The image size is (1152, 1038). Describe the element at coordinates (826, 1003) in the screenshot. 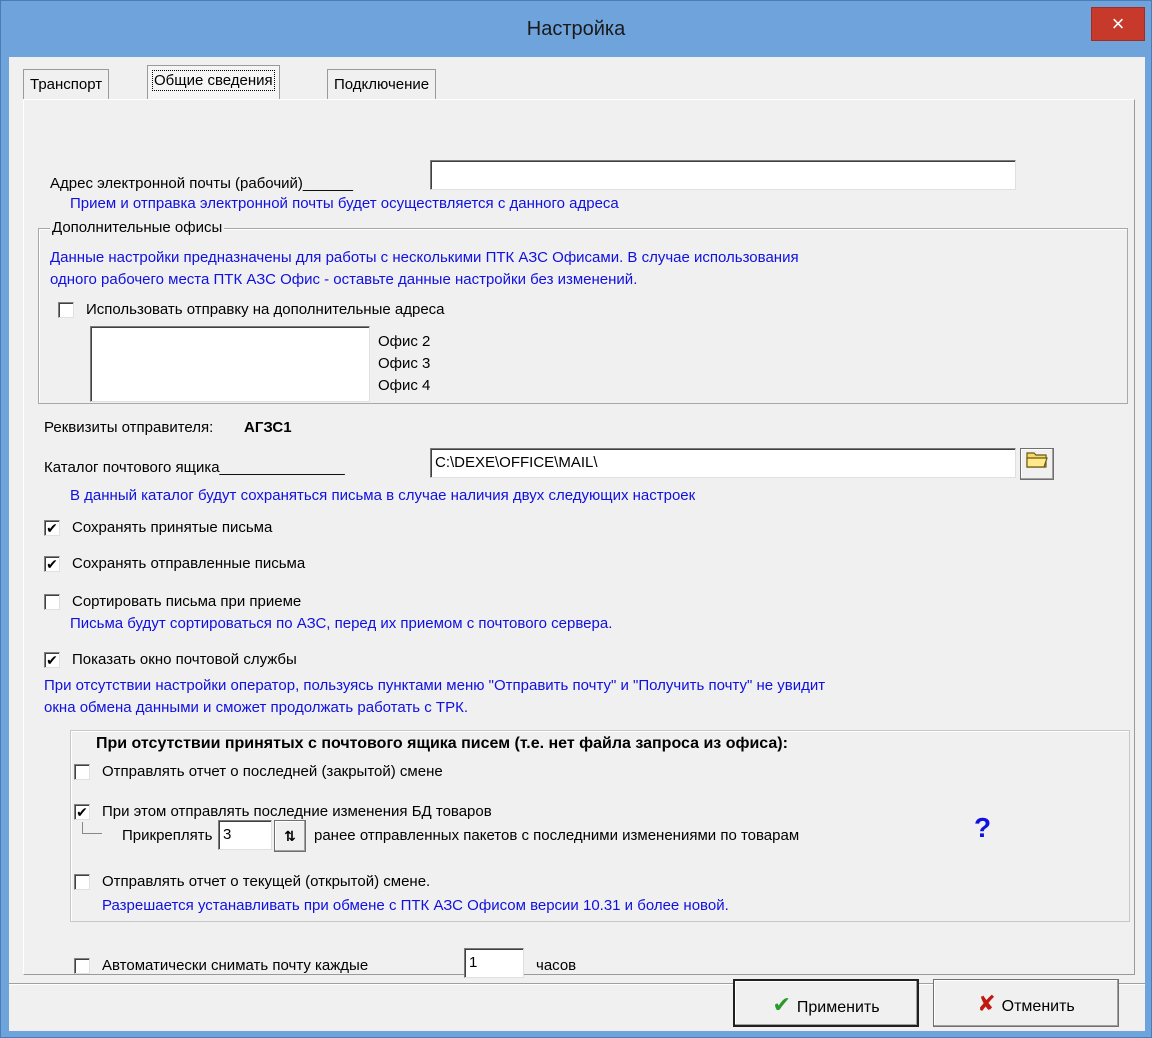

I see `apply-button: ✔ Применить` at that location.